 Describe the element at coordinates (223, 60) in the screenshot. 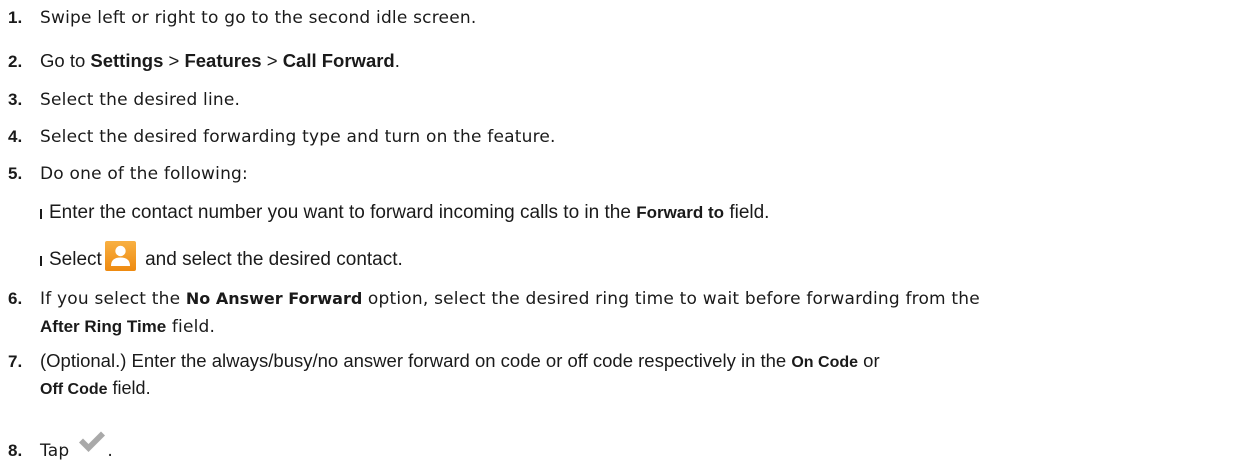

I see `menu-features: Features` at that location.